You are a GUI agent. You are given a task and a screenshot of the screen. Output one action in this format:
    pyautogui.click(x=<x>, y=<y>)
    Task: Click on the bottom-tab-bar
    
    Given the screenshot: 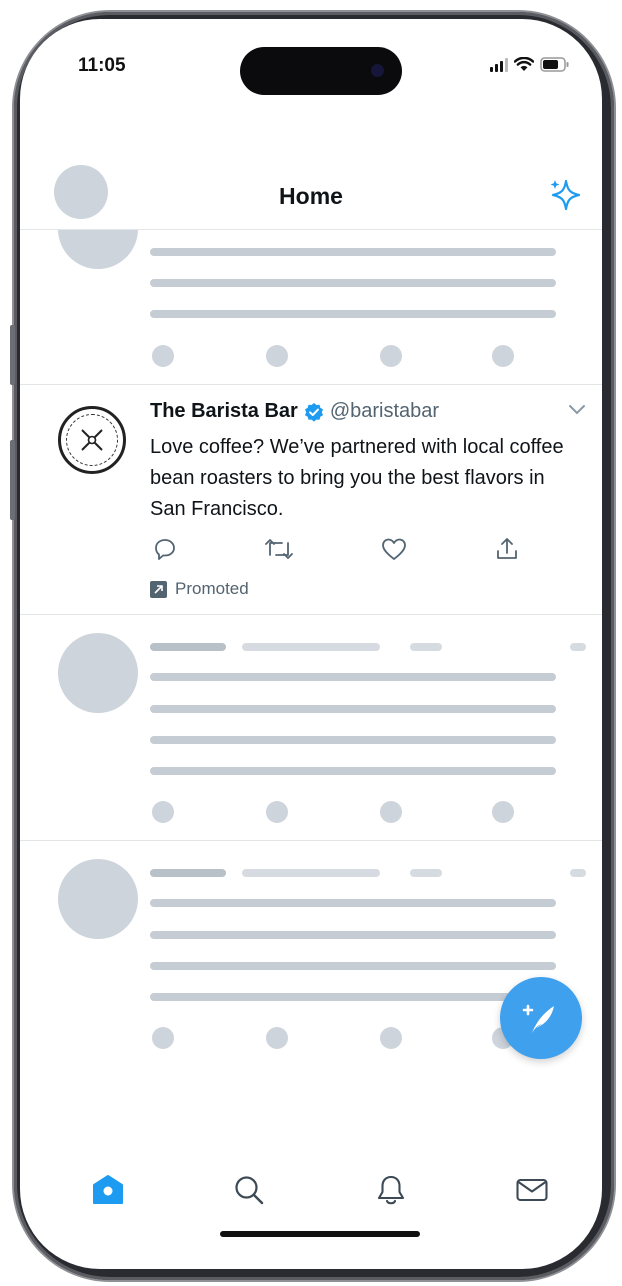 What is the action you would take?
    pyautogui.click(x=311, y=1194)
    